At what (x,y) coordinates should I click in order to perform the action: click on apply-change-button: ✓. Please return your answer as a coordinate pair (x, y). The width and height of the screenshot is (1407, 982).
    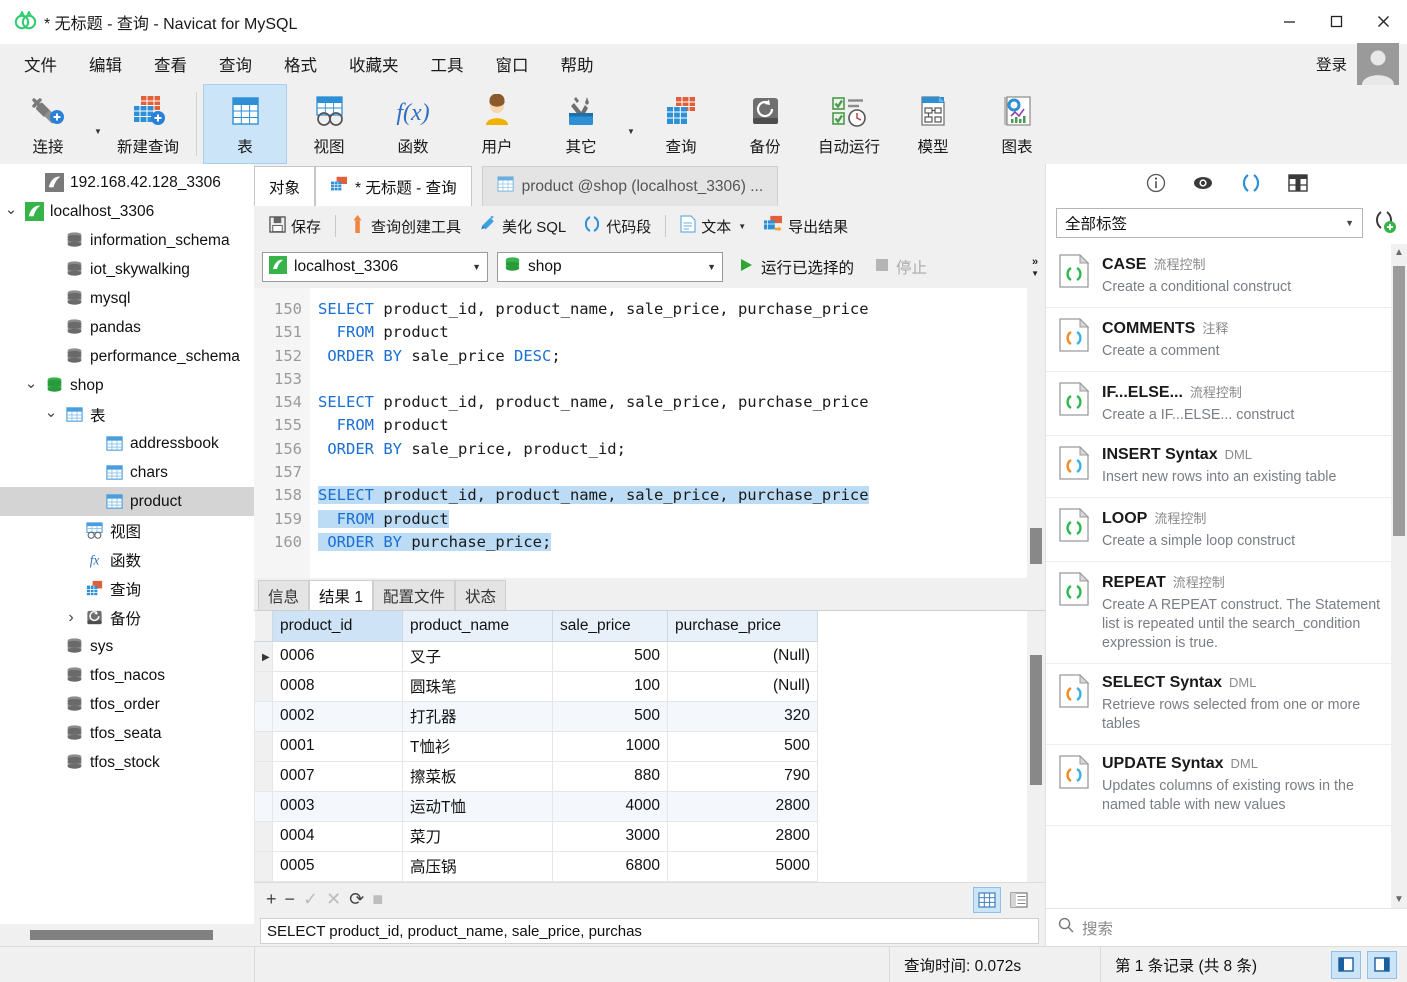
    Looking at the image, I should click on (310, 899).